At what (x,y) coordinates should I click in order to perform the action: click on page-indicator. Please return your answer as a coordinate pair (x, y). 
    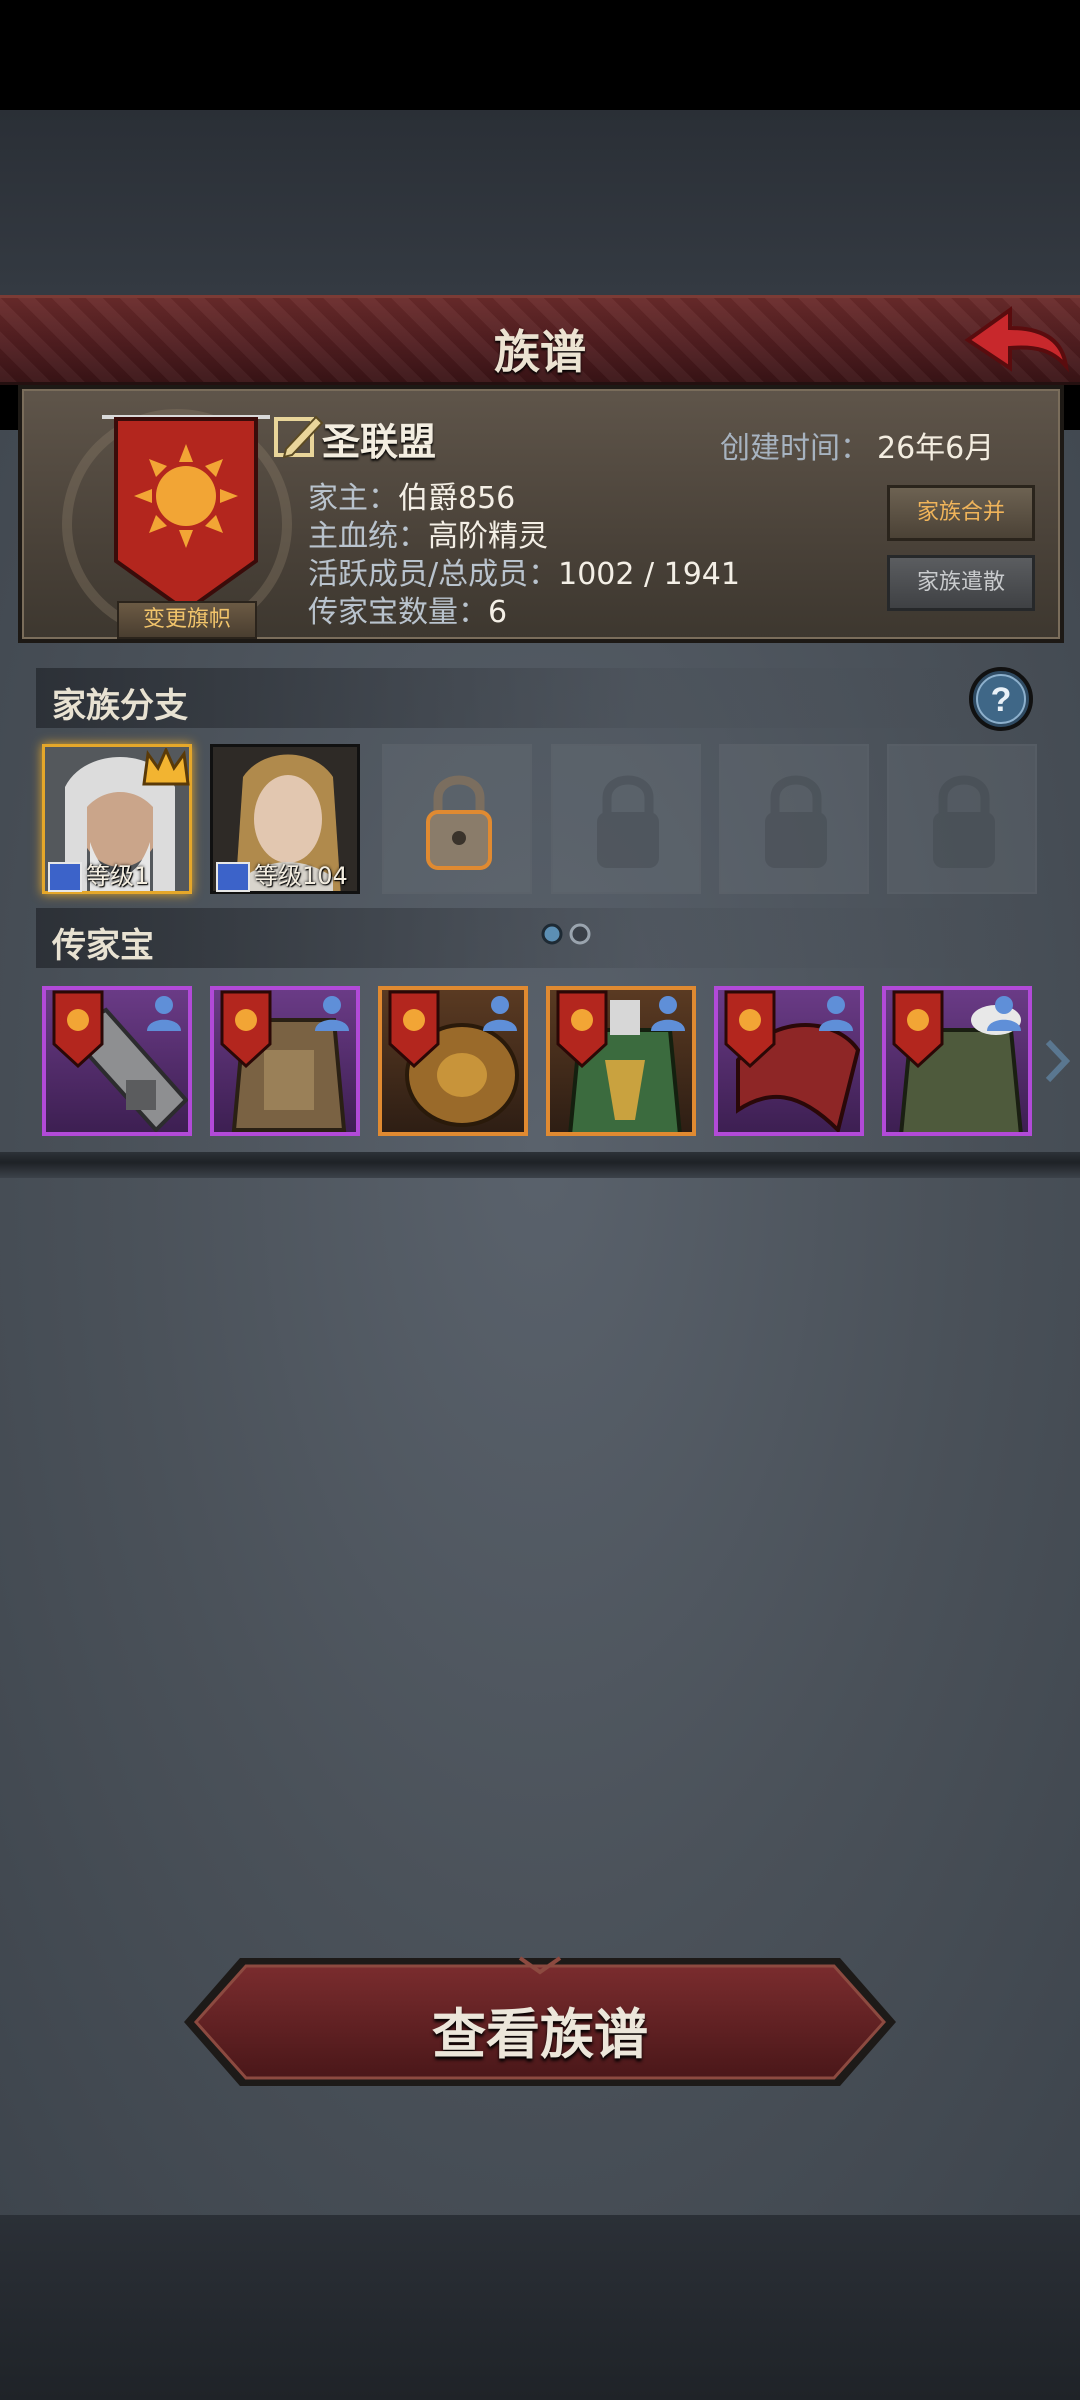
    Looking at the image, I should click on (566, 934).